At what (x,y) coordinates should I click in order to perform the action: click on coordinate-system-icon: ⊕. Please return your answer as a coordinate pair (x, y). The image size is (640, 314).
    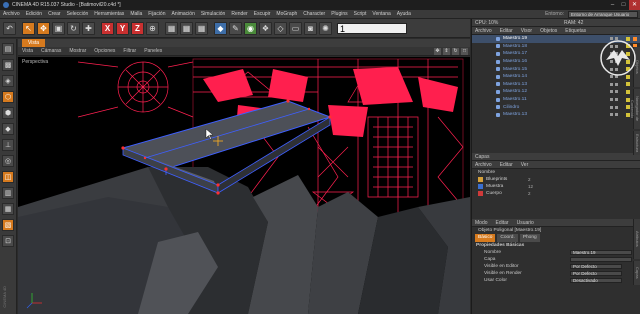
    Looking at the image, I should click on (152, 28).